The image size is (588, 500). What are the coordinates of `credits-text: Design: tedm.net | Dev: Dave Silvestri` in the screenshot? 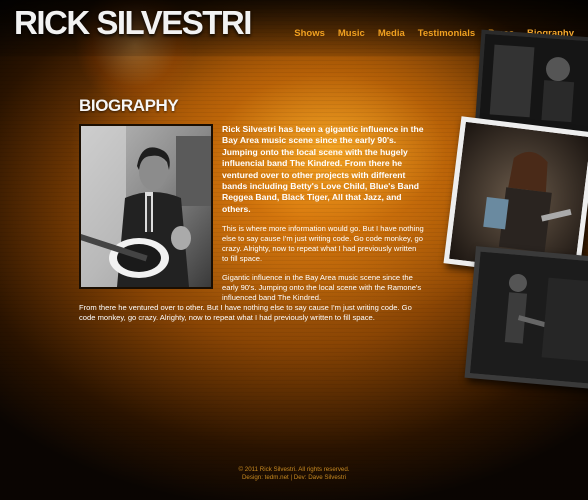 It's located at (294, 478).